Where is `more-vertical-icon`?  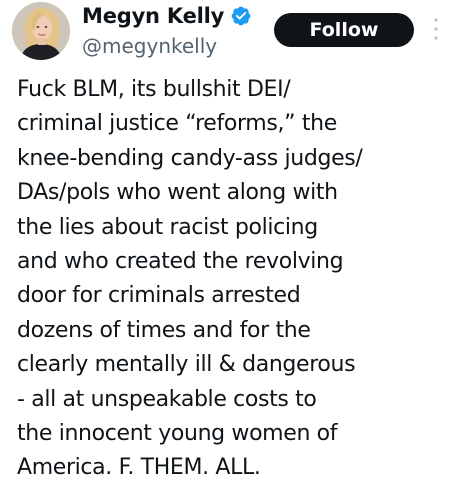 more-vertical-icon is located at coordinates (436, 29).